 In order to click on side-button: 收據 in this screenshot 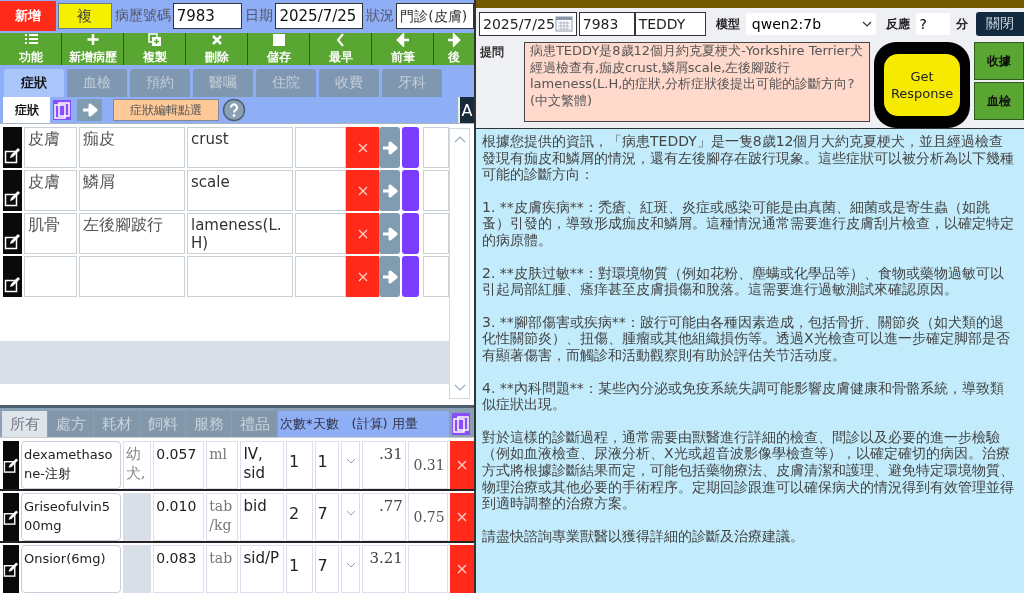, I will do `click(999, 61)`.